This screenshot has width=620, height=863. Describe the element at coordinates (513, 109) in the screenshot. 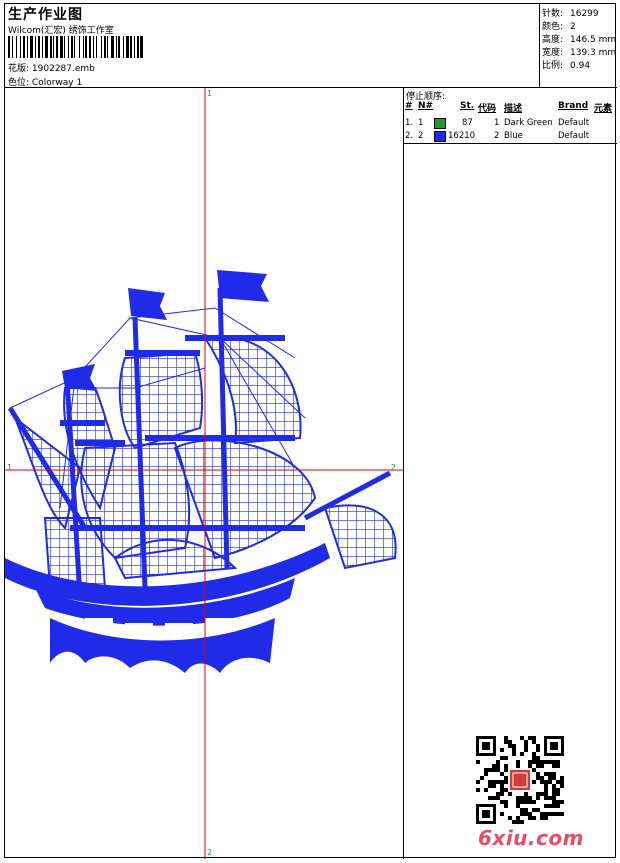

I see `col-header-desc: 描述` at that location.